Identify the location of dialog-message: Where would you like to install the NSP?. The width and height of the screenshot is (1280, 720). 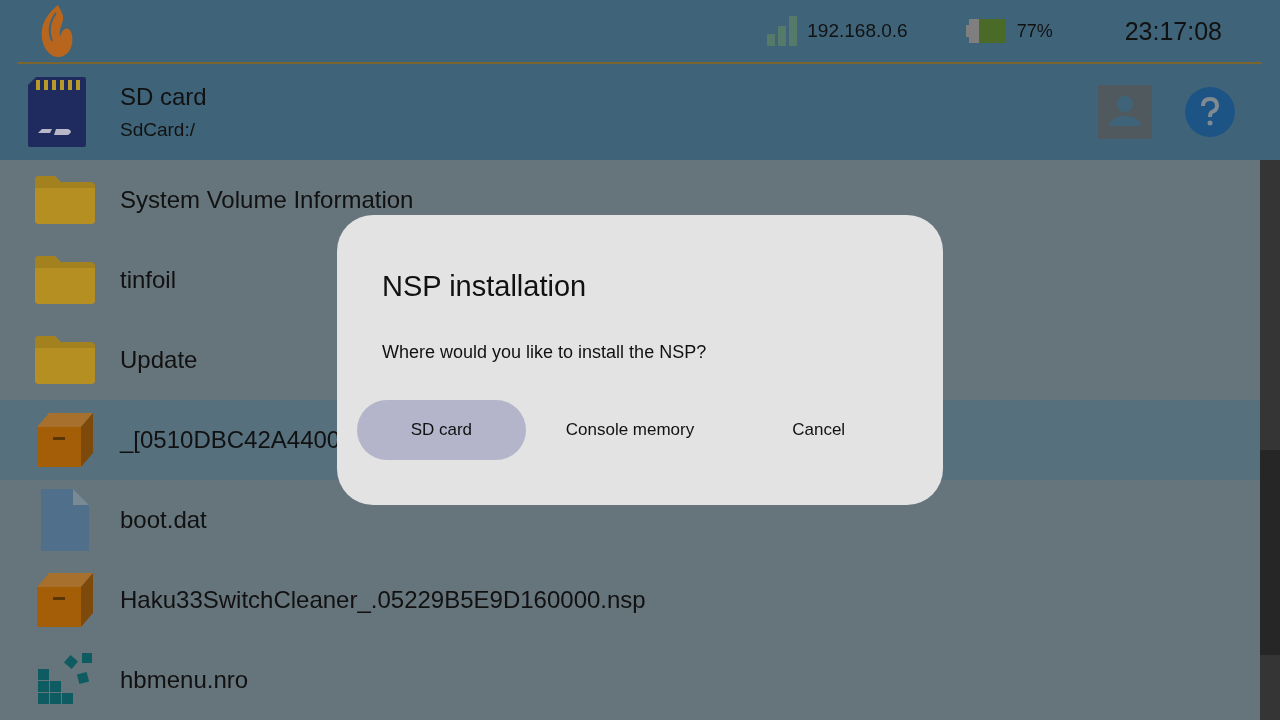
(544, 352).